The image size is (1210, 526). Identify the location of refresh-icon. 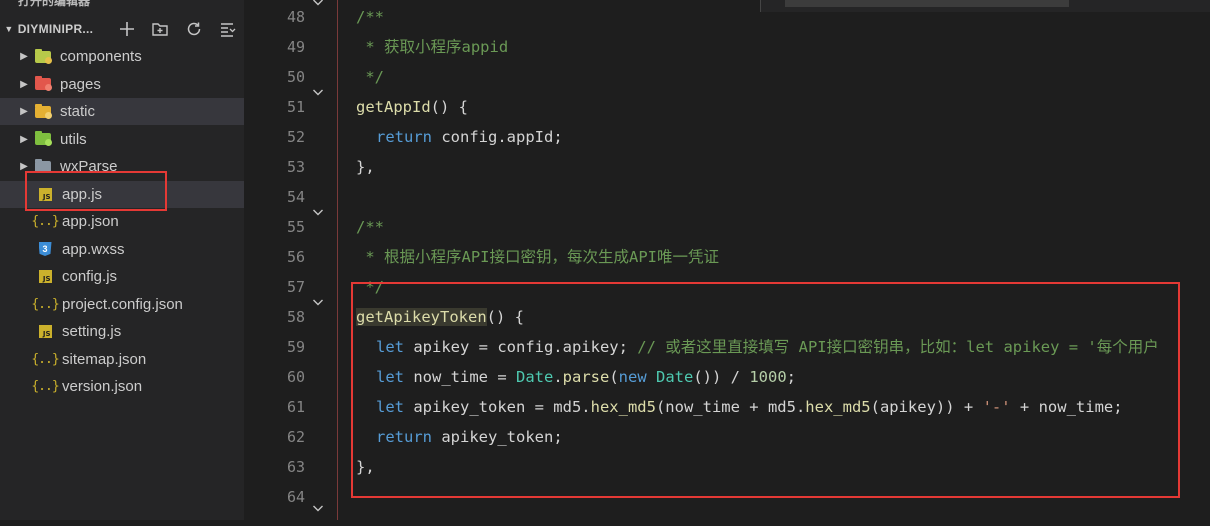
(194, 29).